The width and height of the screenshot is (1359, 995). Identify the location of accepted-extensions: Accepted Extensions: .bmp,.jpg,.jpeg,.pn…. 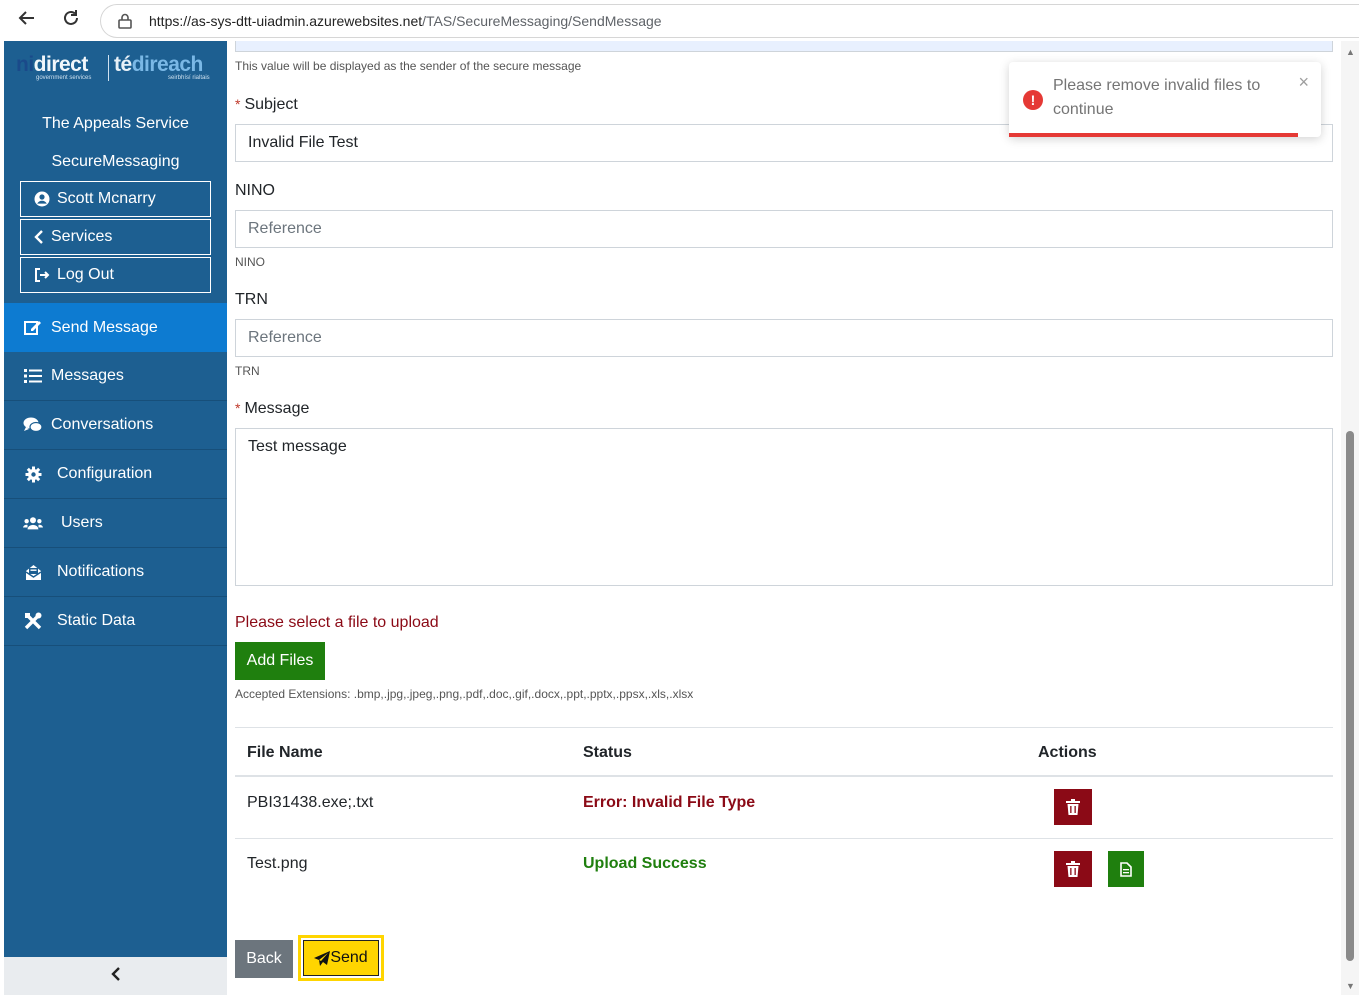
(464, 694).